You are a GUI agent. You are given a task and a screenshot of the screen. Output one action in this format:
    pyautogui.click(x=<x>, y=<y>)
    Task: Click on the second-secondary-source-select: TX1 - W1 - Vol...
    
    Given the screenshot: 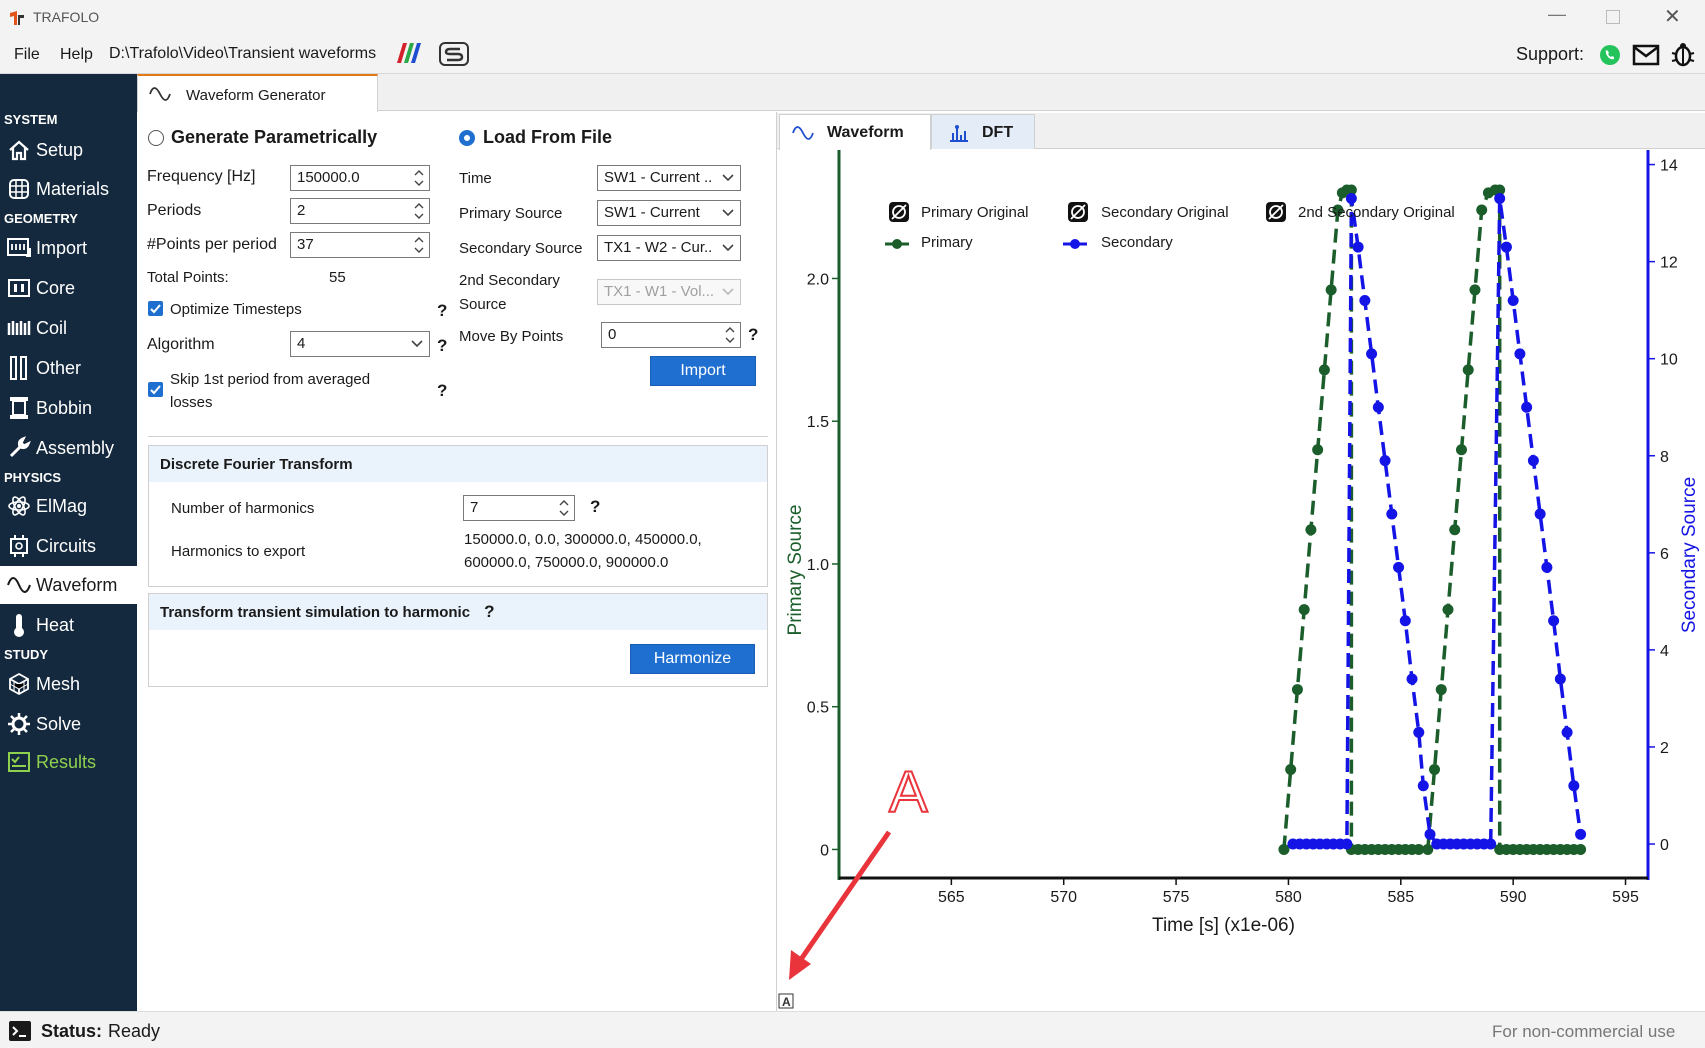 What is the action you would take?
    pyautogui.click(x=669, y=292)
    